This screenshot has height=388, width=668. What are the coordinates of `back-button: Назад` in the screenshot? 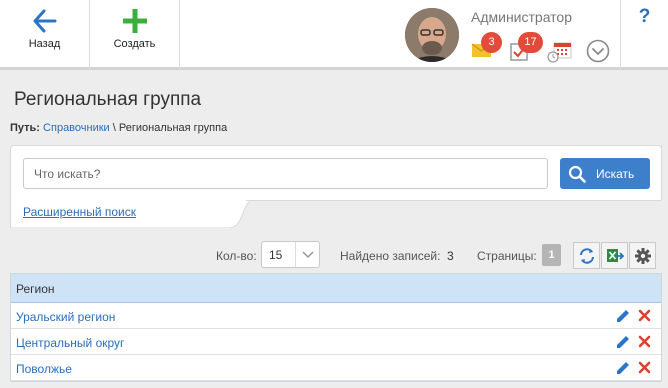 It's located at (45, 35).